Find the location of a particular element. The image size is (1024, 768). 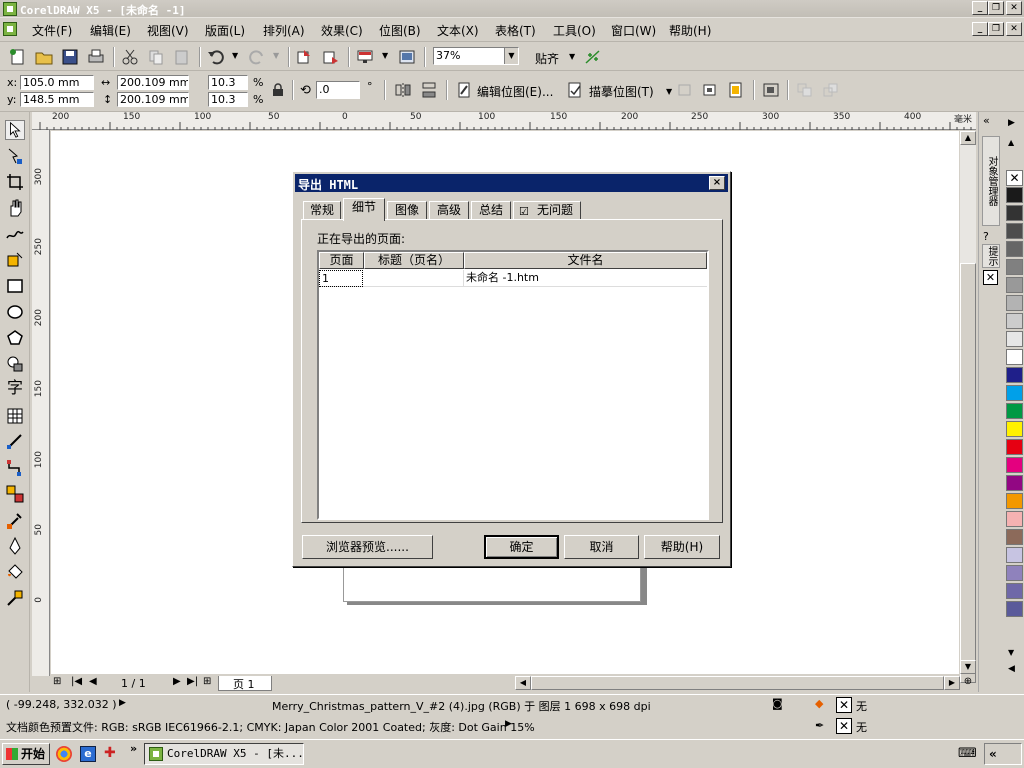

column-header-title: 标题（页名） is located at coordinates (414, 260).